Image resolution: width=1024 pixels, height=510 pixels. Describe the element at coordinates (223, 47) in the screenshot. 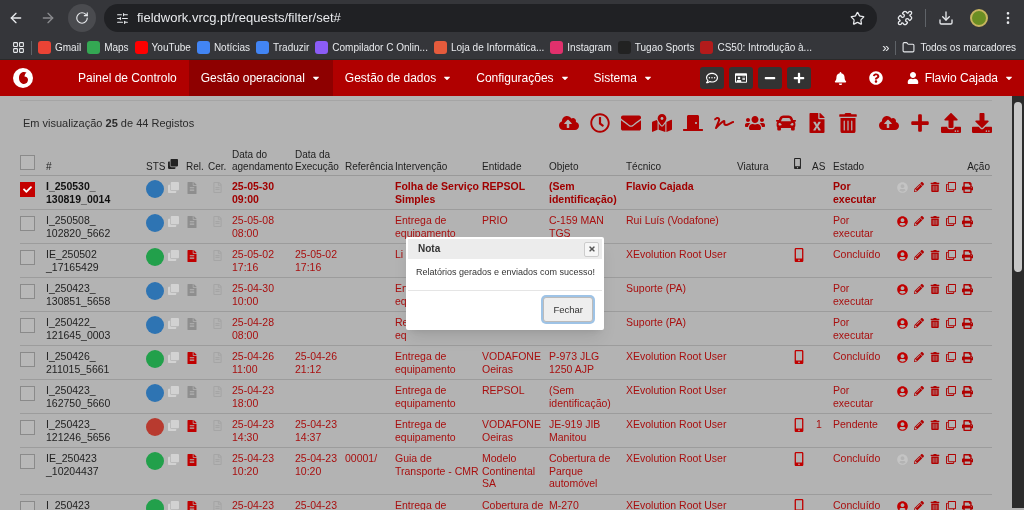

I see `bookmark-link: Notícias` at that location.